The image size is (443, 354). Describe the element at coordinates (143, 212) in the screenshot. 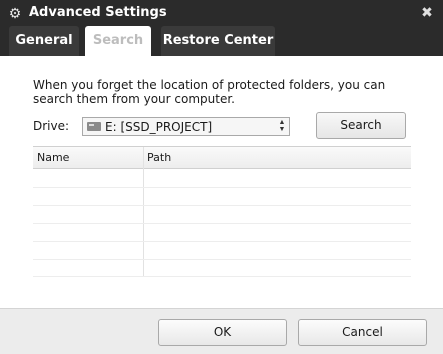

I see `column-divider` at that location.